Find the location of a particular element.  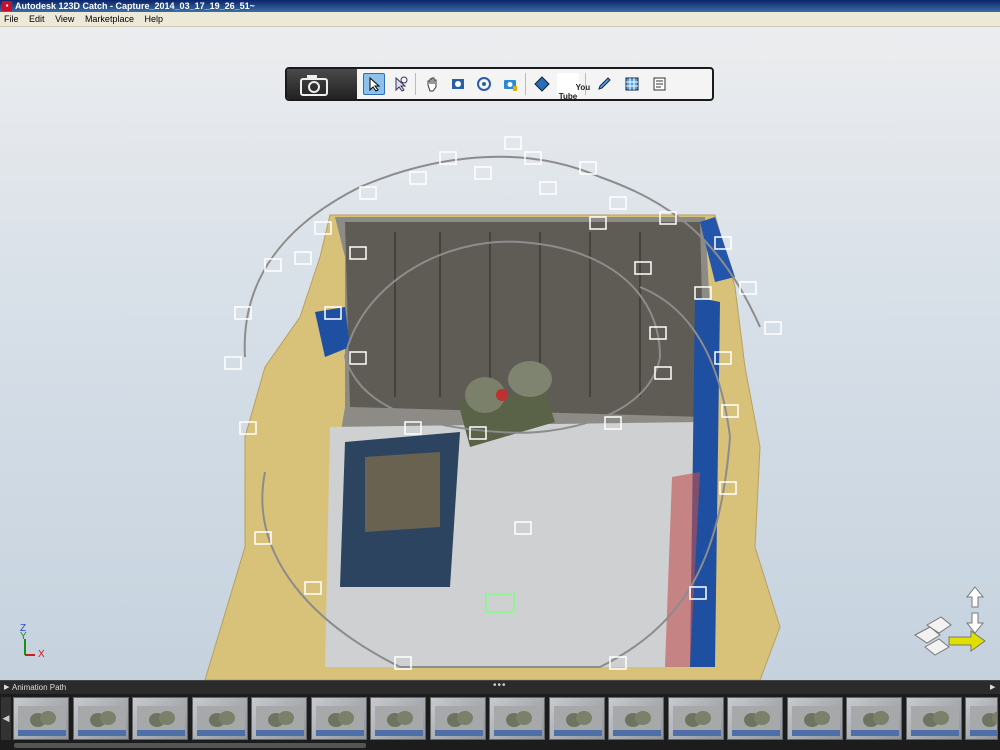

animation-path-header: ▶ Animation Path ••• ▶ is located at coordinates (500, 686).